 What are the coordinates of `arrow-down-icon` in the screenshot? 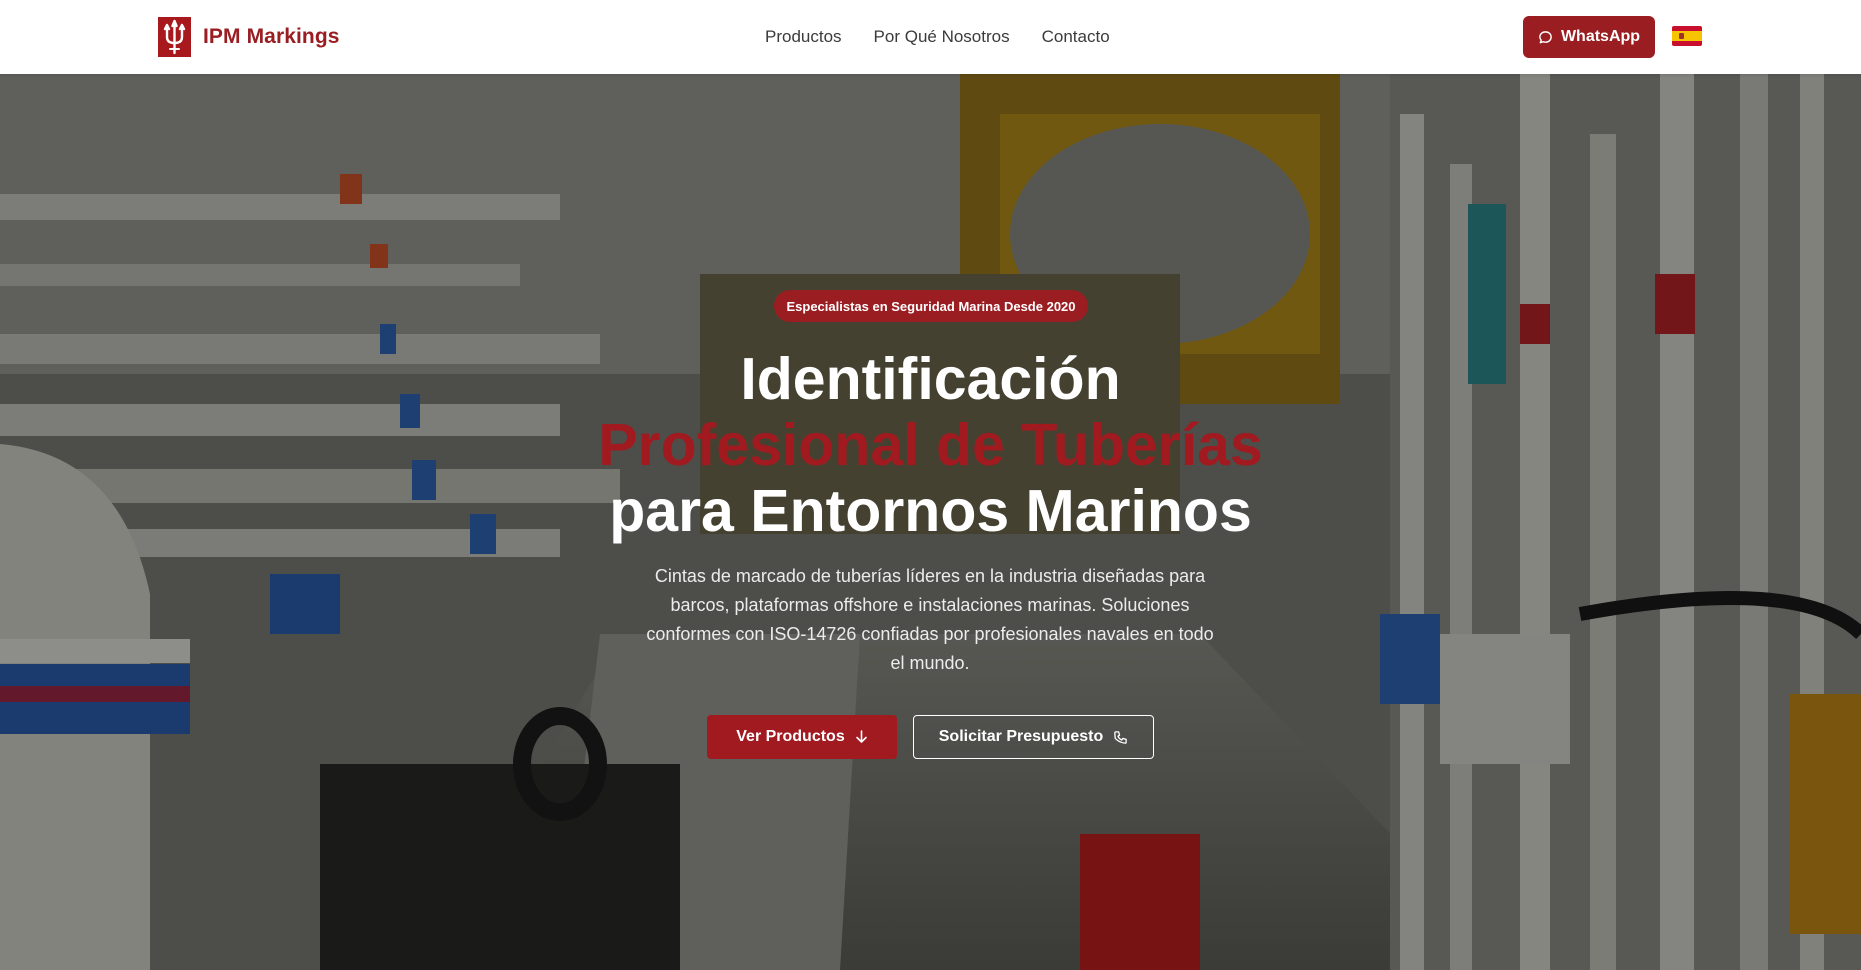 It's located at (861, 736).